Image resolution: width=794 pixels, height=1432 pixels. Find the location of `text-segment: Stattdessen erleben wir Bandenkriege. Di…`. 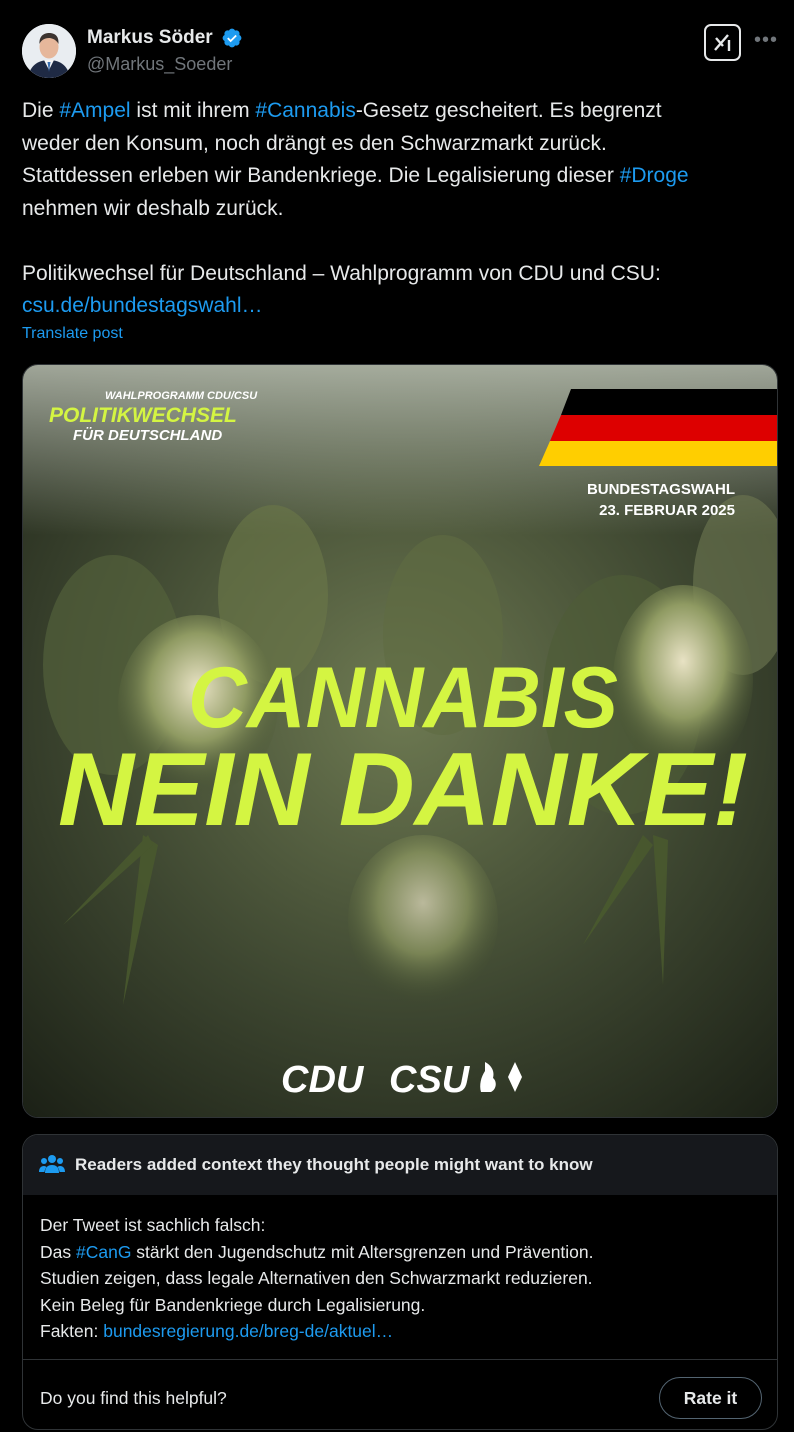

text-segment: Stattdessen erleben wir Bandenkriege. Di… is located at coordinates (321, 175).